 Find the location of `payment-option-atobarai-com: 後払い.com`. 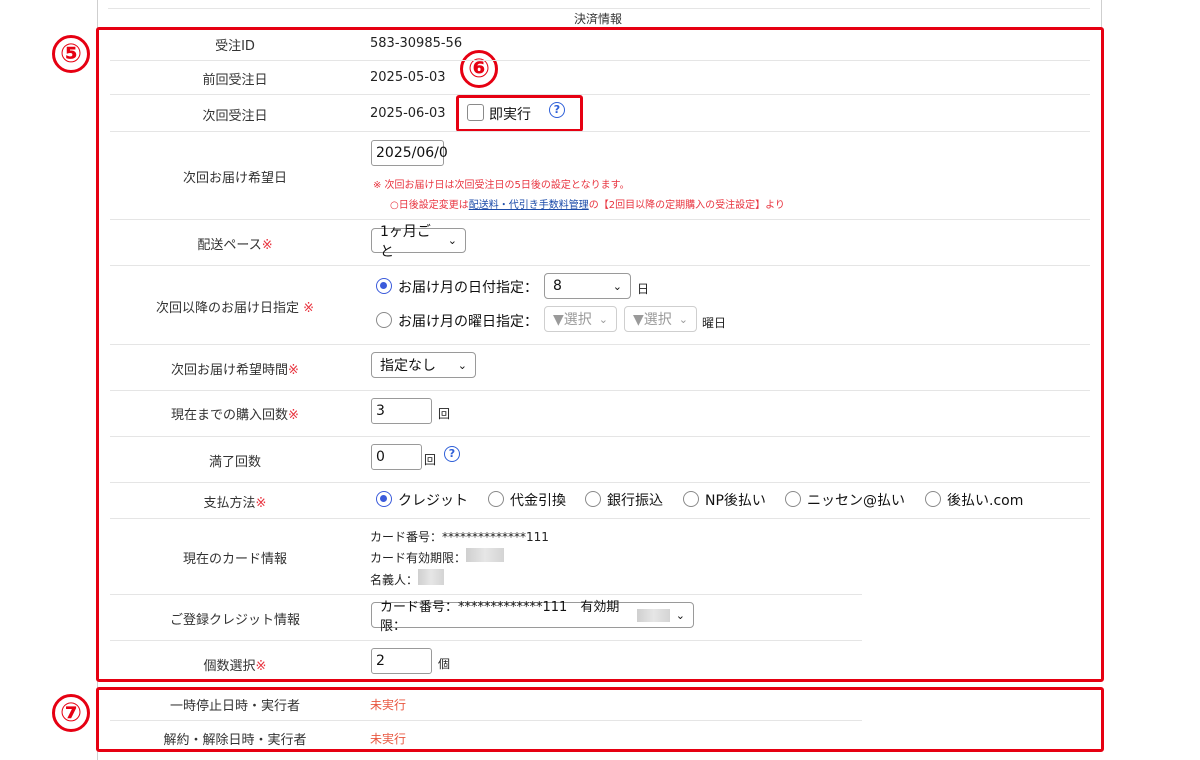

payment-option-atobarai-com: 後払い.com is located at coordinates (985, 501).